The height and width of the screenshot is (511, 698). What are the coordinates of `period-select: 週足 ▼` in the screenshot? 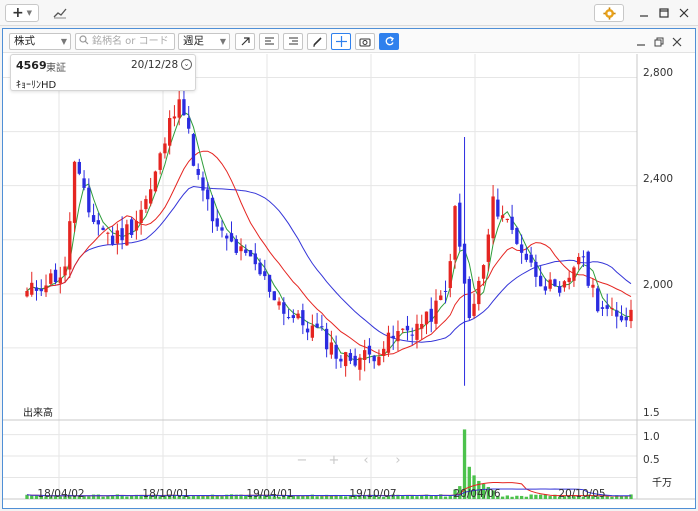 It's located at (204, 41).